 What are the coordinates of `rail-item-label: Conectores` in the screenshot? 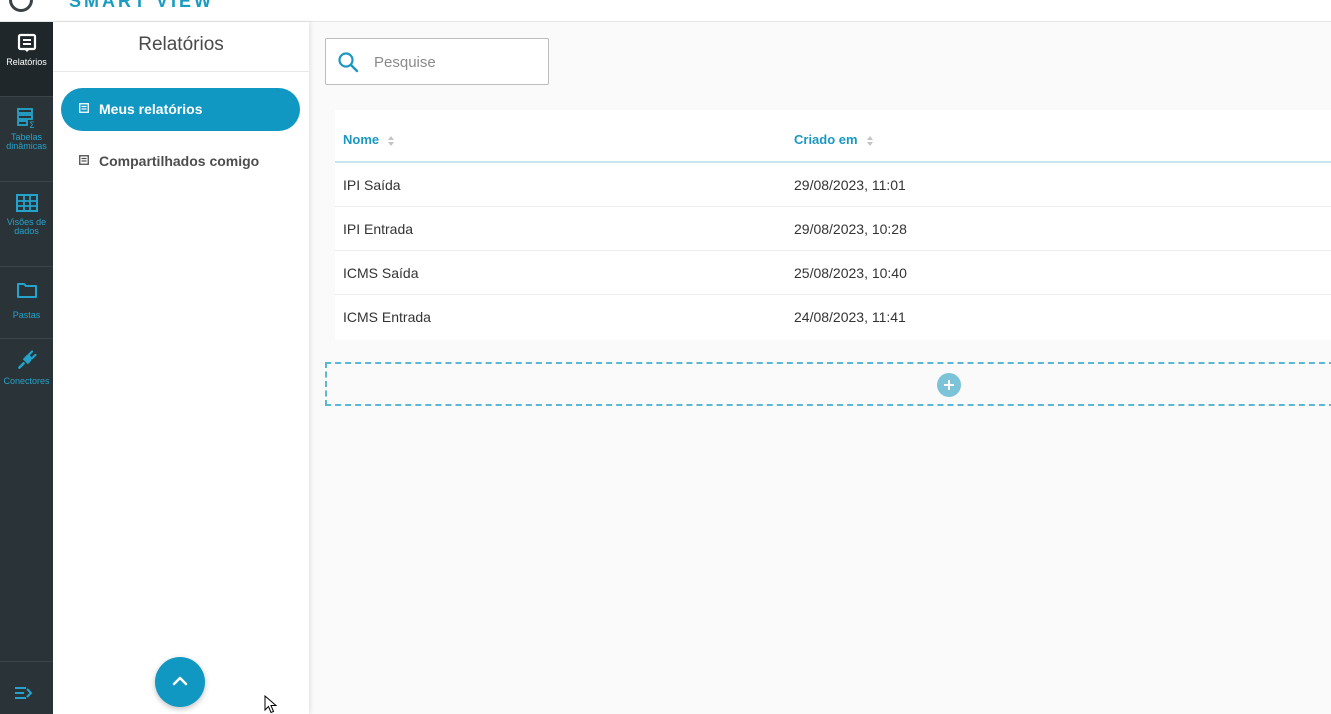 It's located at (26, 381).